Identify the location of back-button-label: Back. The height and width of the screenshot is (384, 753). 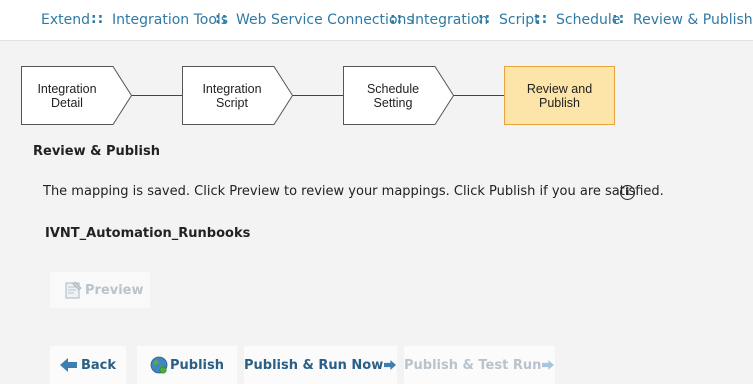
(98, 365).